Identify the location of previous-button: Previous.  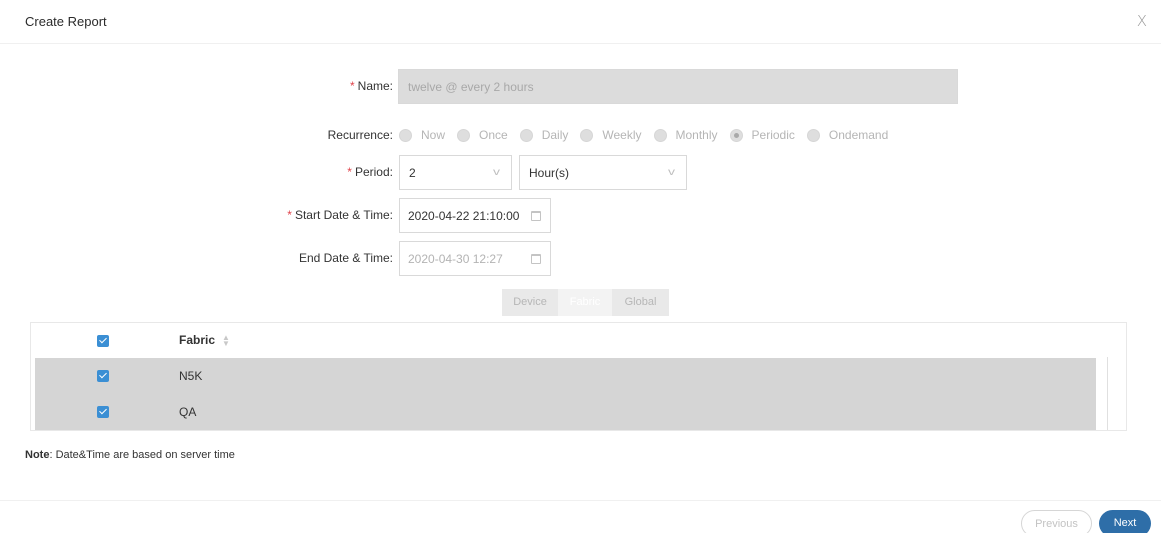
(1056, 521).